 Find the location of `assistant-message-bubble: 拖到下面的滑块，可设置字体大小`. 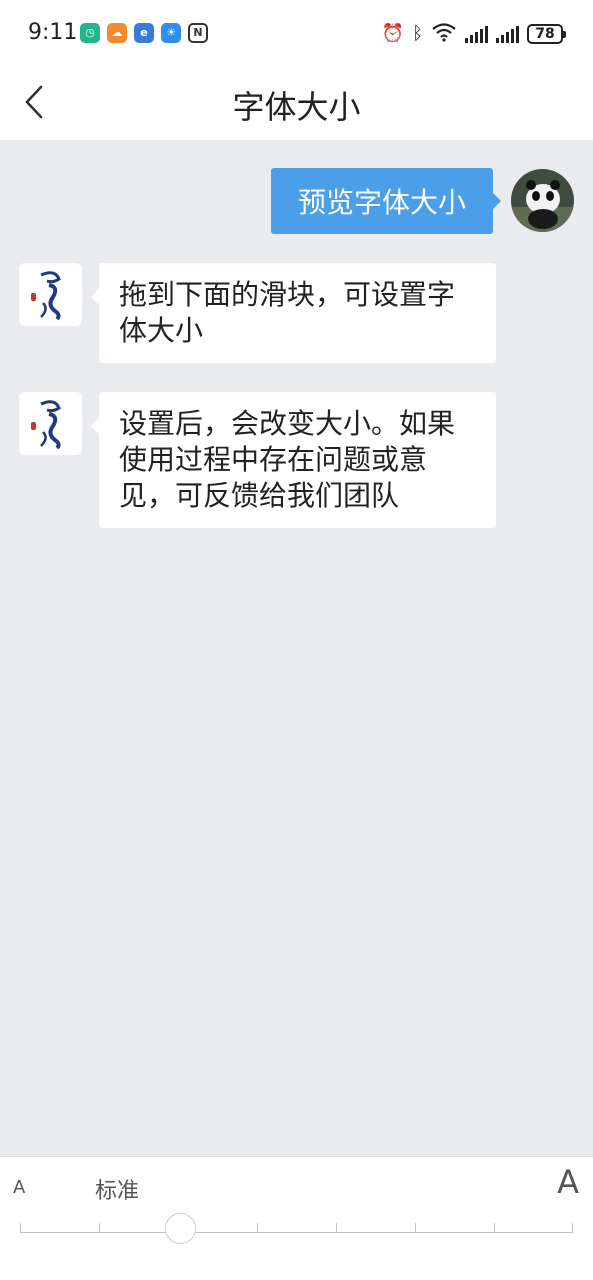

assistant-message-bubble: 拖到下面的滑块，可设置字体大小 is located at coordinates (293, 313).